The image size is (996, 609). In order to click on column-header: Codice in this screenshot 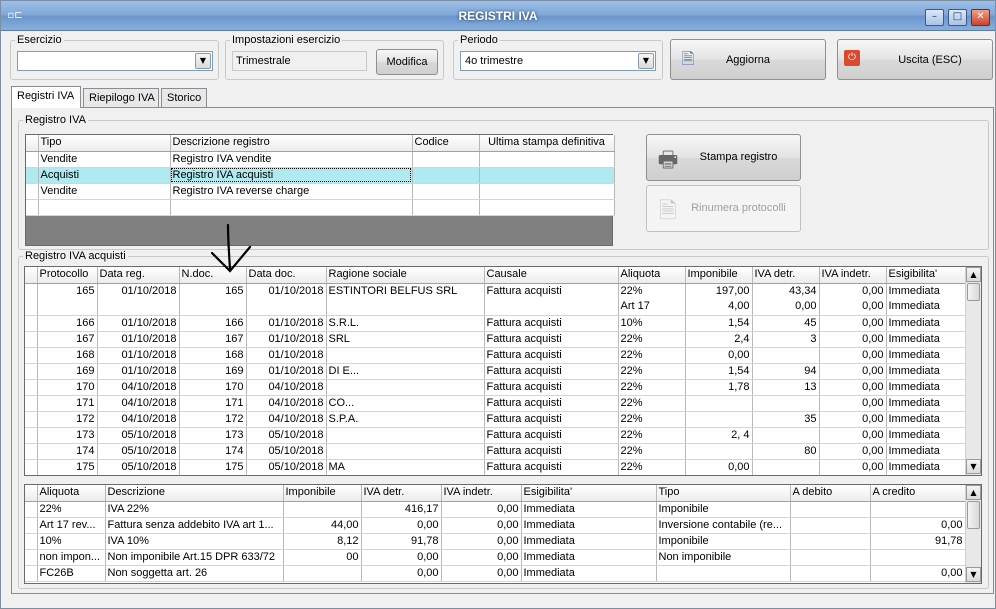, I will do `click(446, 143)`.